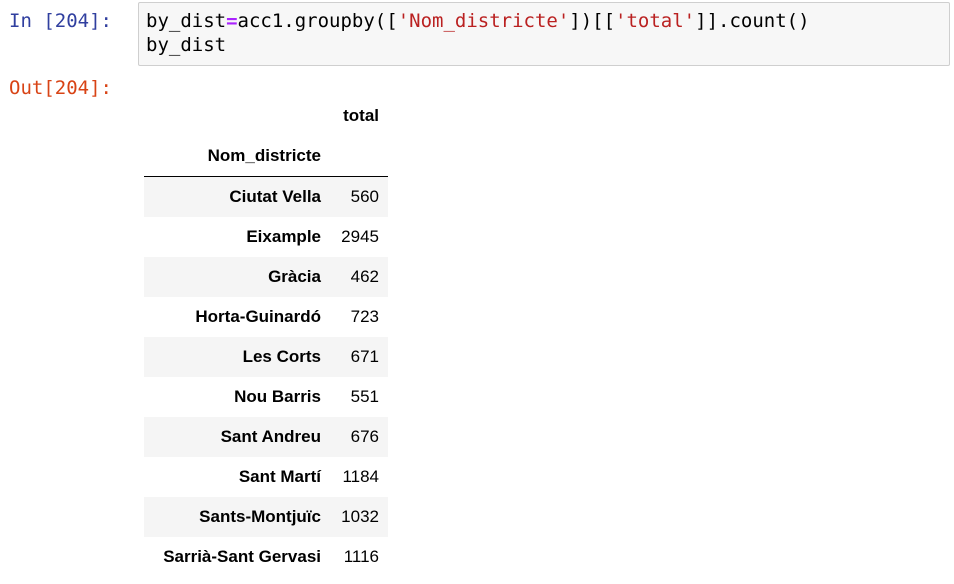  What do you see at coordinates (266, 277) in the screenshot?
I see `table-row: Gràcia 462` at bounding box center [266, 277].